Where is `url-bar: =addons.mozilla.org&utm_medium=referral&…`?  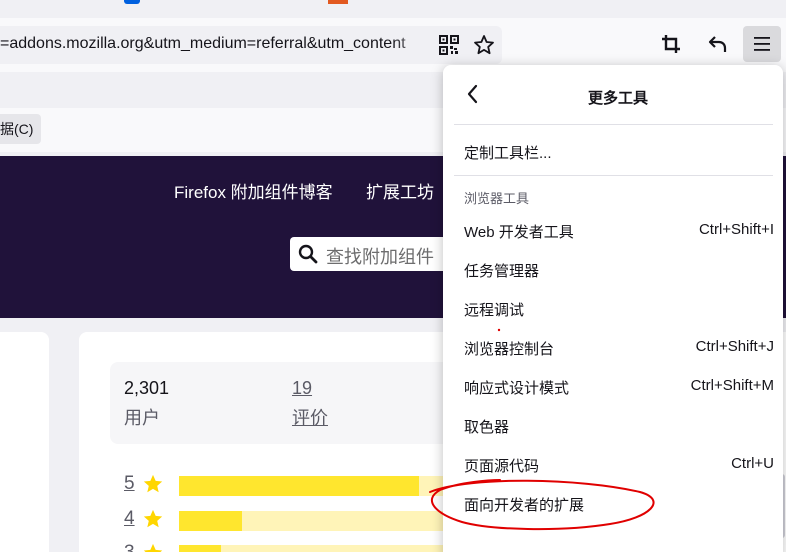 url-bar: =addons.mozilla.org&utm_medium=referral&… is located at coordinates (251, 45).